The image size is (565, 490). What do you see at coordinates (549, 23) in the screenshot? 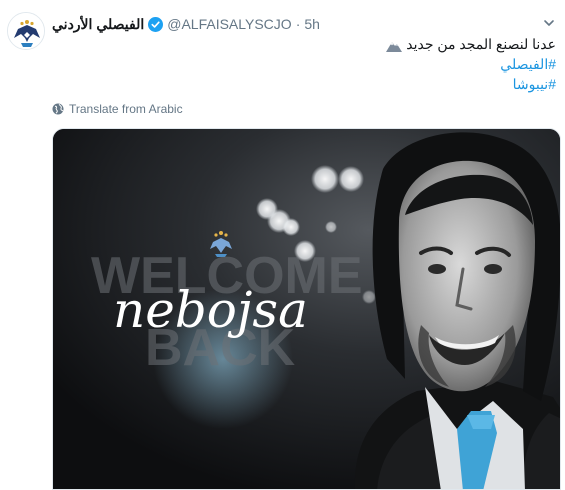
I see `chevron-down-icon` at bounding box center [549, 23].